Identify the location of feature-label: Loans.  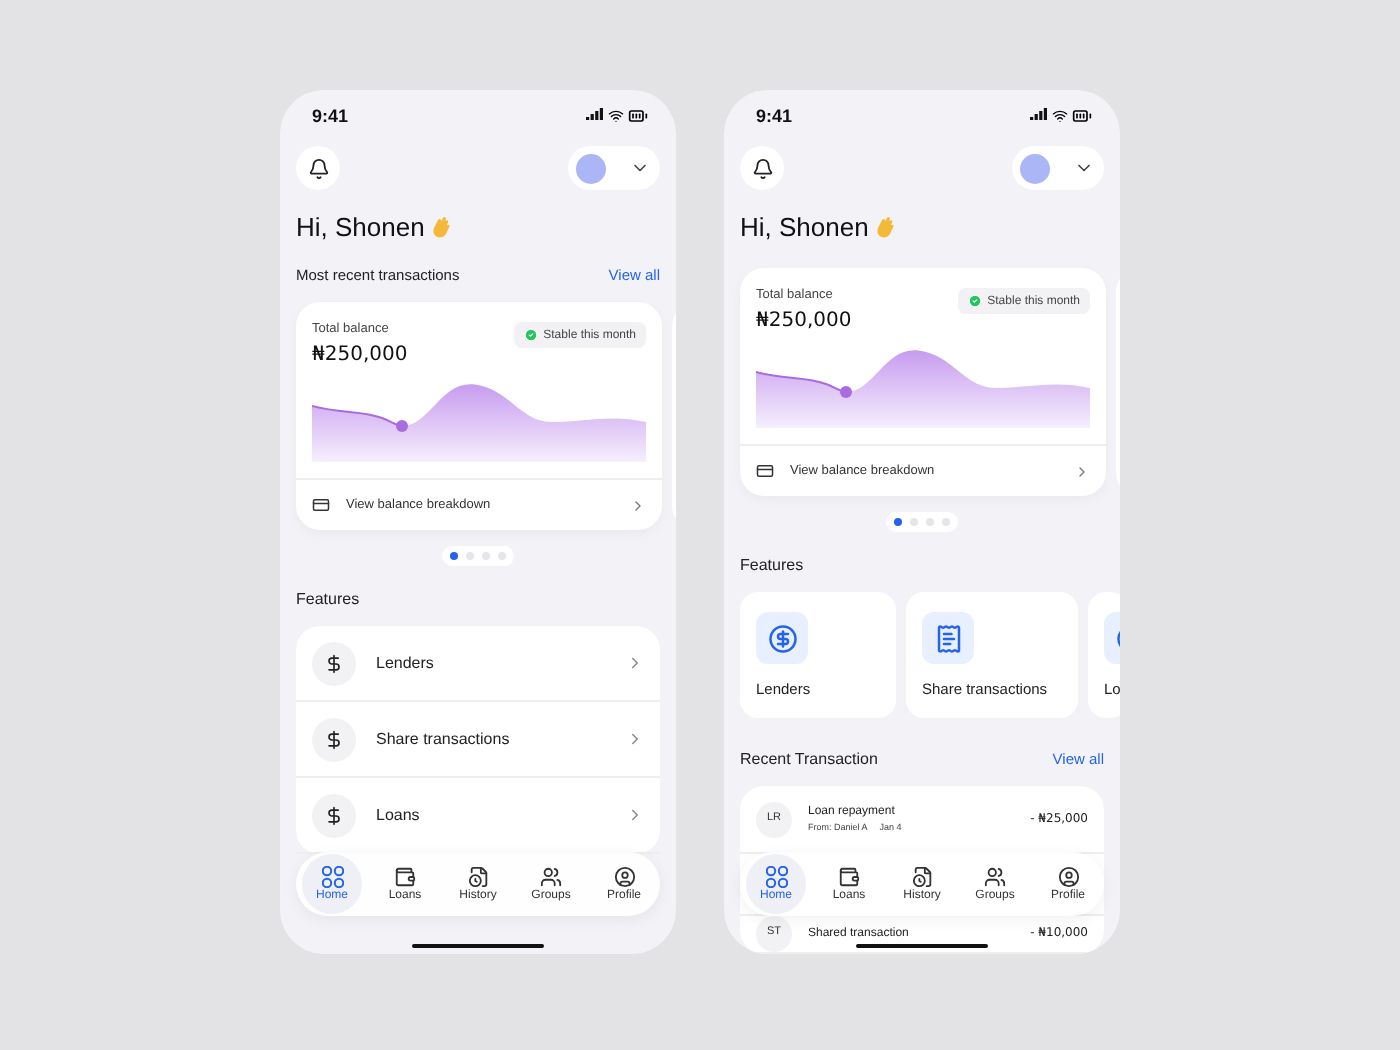
(399, 815).